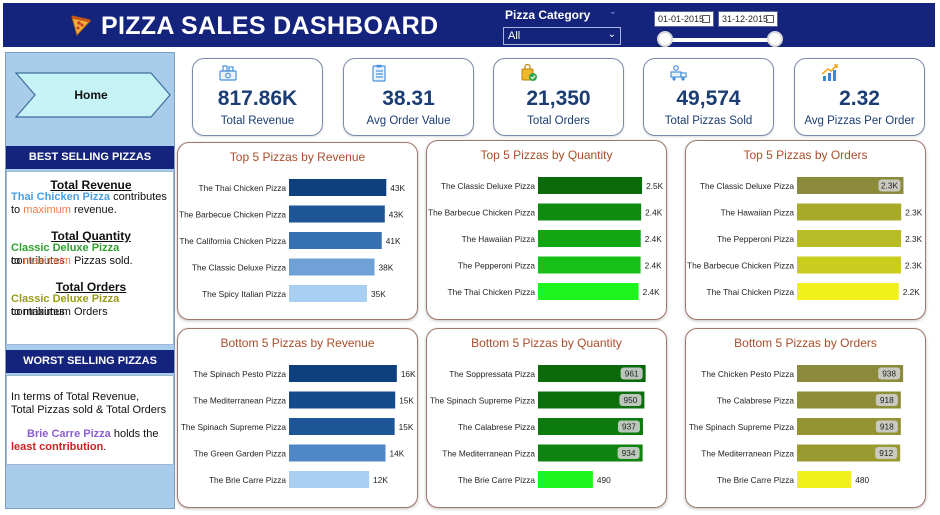  Describe the element at coordinates (257, 98) in the screenshot. I see `kpi-value: 817.86K` at that location.